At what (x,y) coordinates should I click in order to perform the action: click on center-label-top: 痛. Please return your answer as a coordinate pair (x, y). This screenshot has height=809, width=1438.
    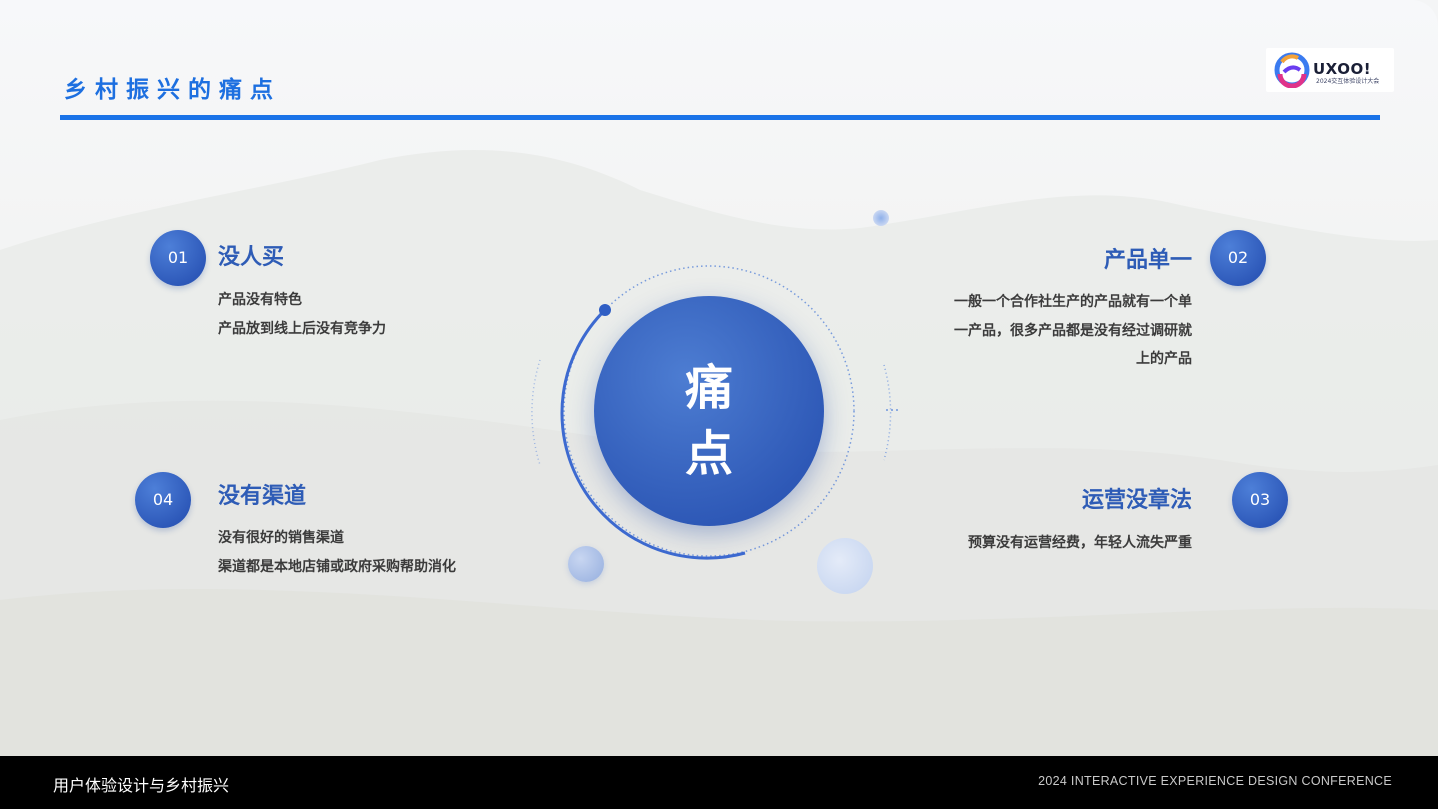
    Looking at the image, I should click on (708, 388).